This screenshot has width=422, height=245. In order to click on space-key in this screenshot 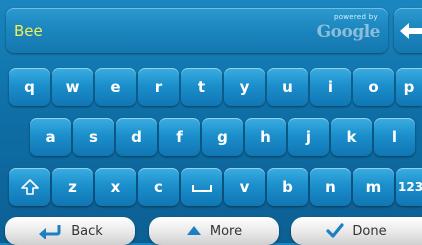, I will do `click(201, 187)`.